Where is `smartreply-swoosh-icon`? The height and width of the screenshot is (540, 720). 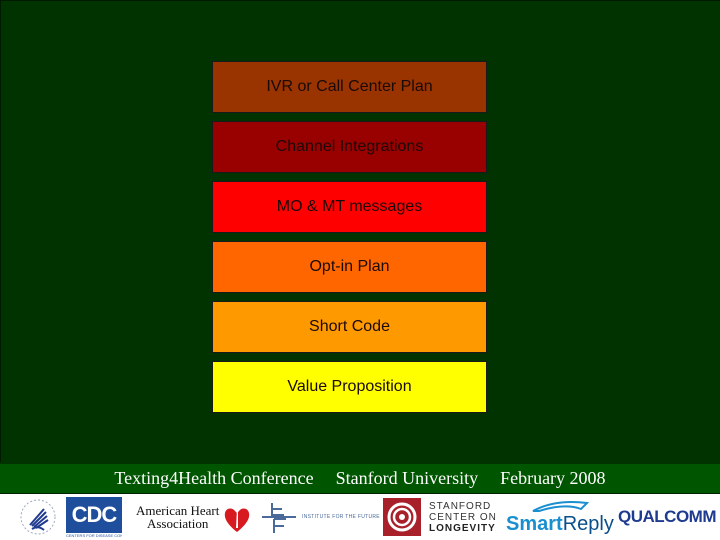 smartreply-swoosh-icon is located at coordinates (561, 506).